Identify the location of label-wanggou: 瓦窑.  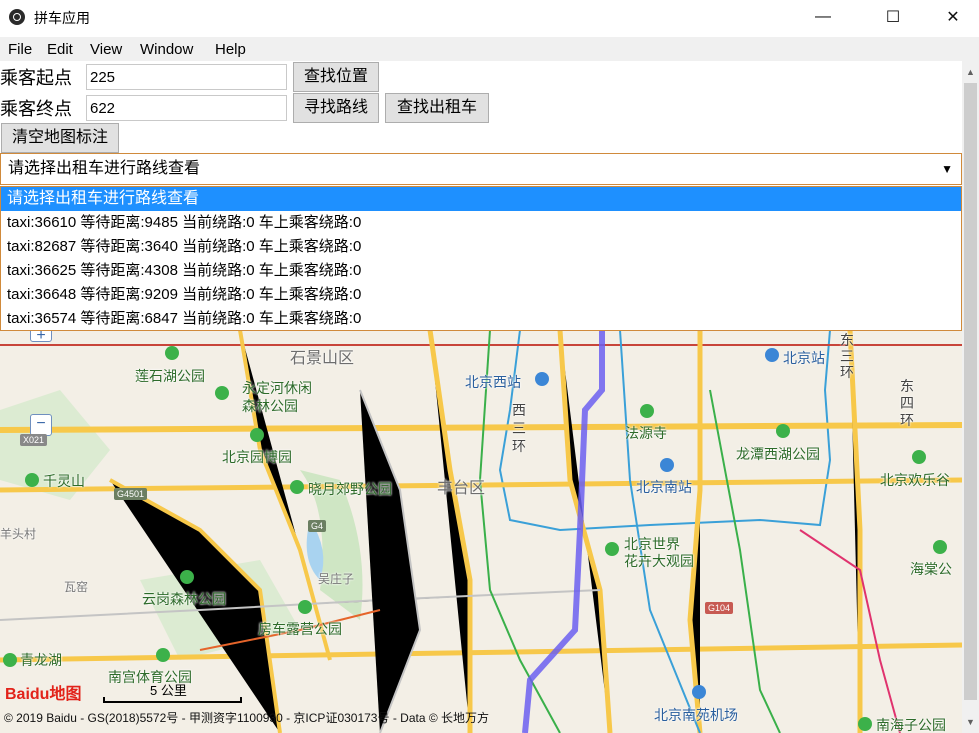
(76, 587).